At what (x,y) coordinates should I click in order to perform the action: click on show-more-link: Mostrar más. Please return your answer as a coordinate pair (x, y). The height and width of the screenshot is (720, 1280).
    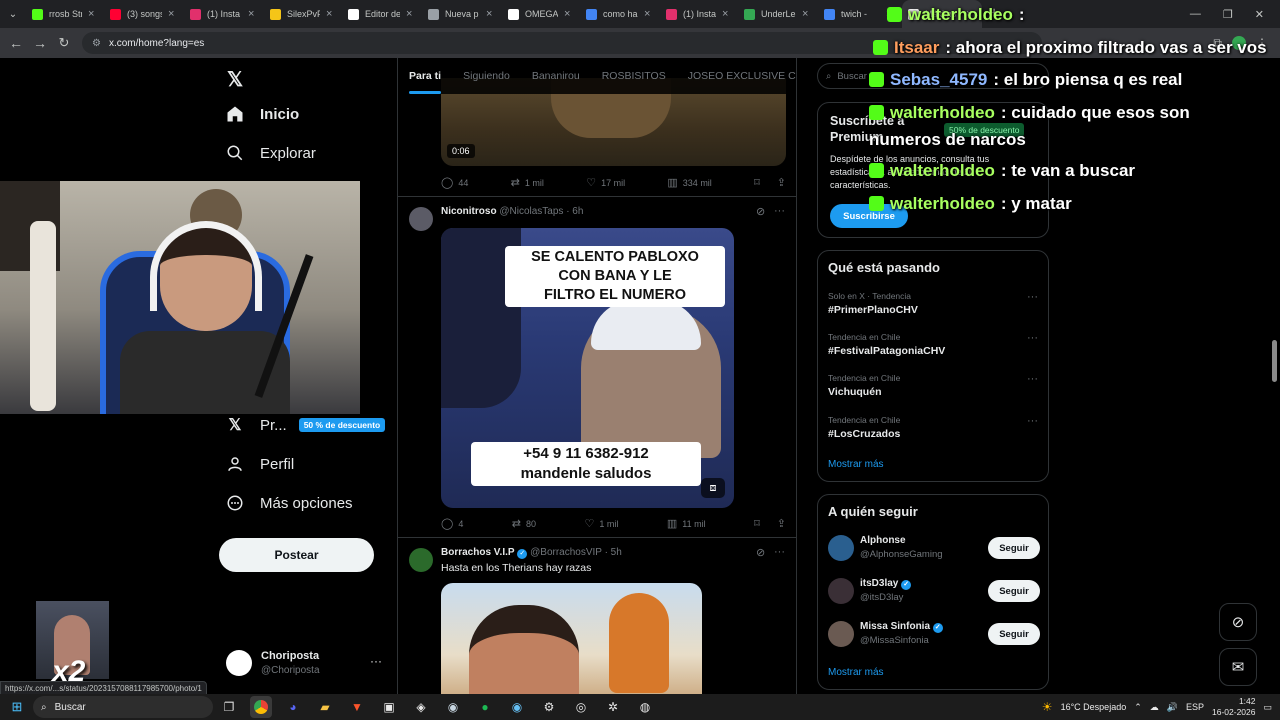
    Looking at the image, I should click on (856, 672).